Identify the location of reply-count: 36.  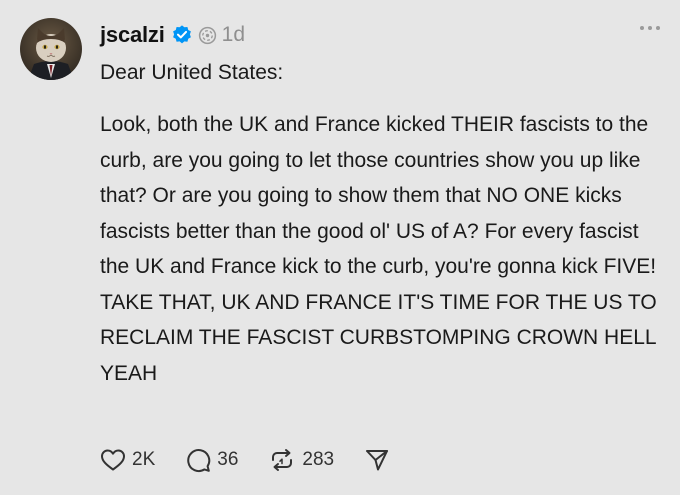
(228, 459).